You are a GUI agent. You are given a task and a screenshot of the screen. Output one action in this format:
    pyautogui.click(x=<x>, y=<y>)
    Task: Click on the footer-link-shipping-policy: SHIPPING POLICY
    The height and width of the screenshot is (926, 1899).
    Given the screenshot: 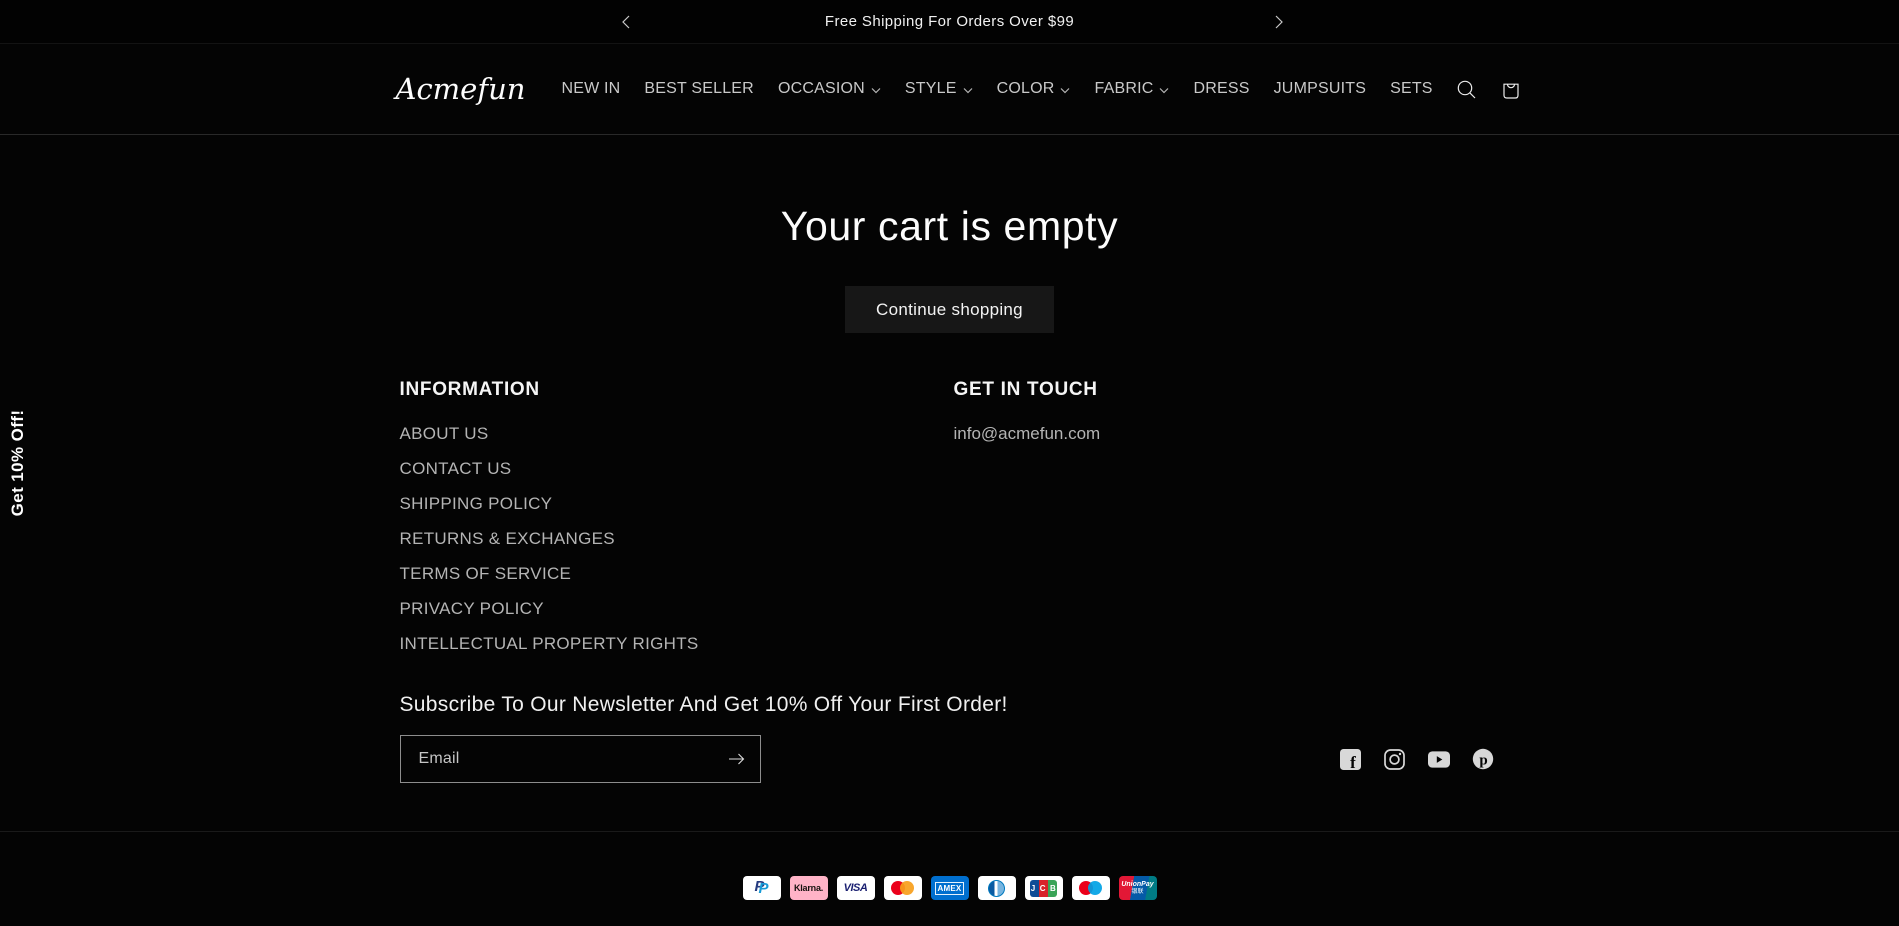 What is the action you would take?
    pyautogui.click(x=476, y=503)
    